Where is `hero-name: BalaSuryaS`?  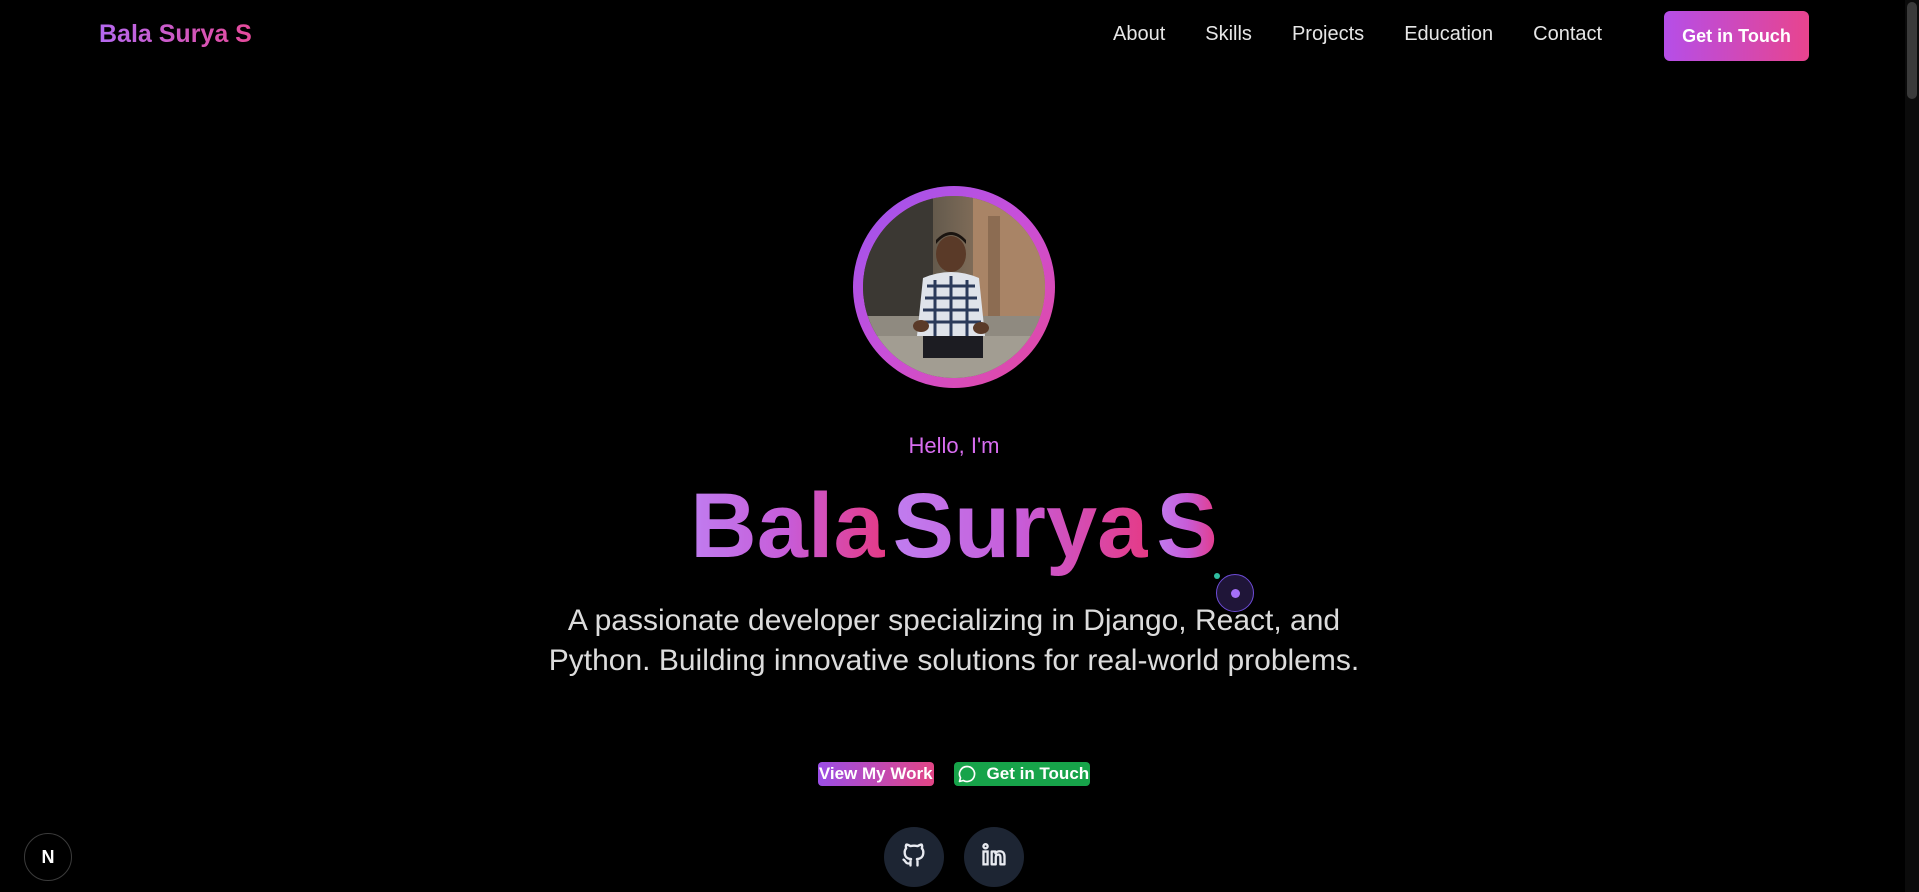 hero-name: BalaSuryaS is located at coordinates (954, 526).